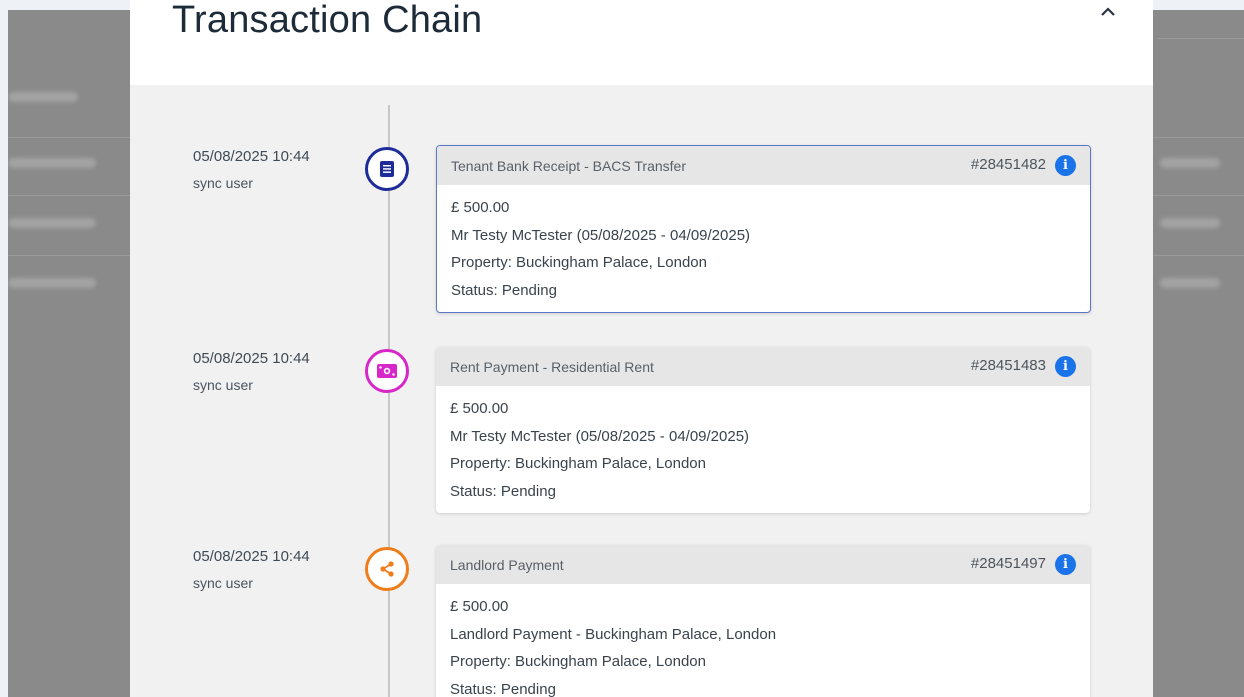 The image size is (1244, 697). Describe the element at coordinates (641, 42) in the screenshot. I see `modal-header: Transaction Chain` at that location.